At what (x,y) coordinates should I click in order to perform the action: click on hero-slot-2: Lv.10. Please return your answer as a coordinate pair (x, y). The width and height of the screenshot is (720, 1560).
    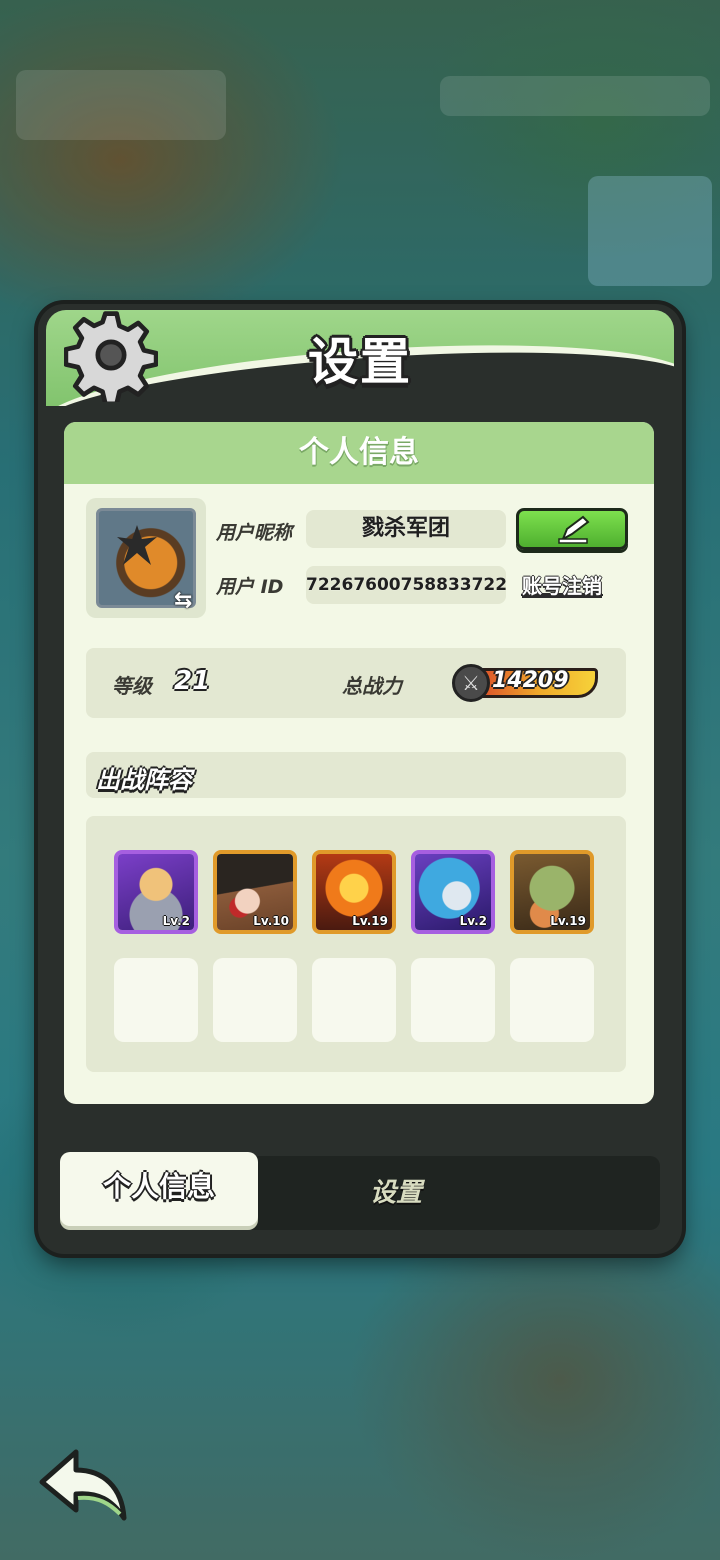
    Looking at the image, I should click on (255, 892).